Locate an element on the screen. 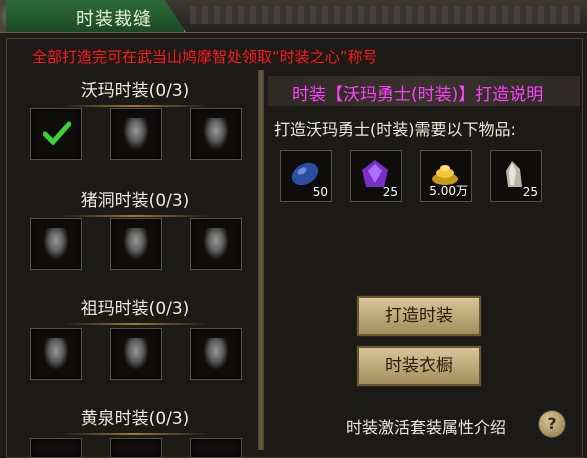  decorative-border is located at coordinates (385, 15).